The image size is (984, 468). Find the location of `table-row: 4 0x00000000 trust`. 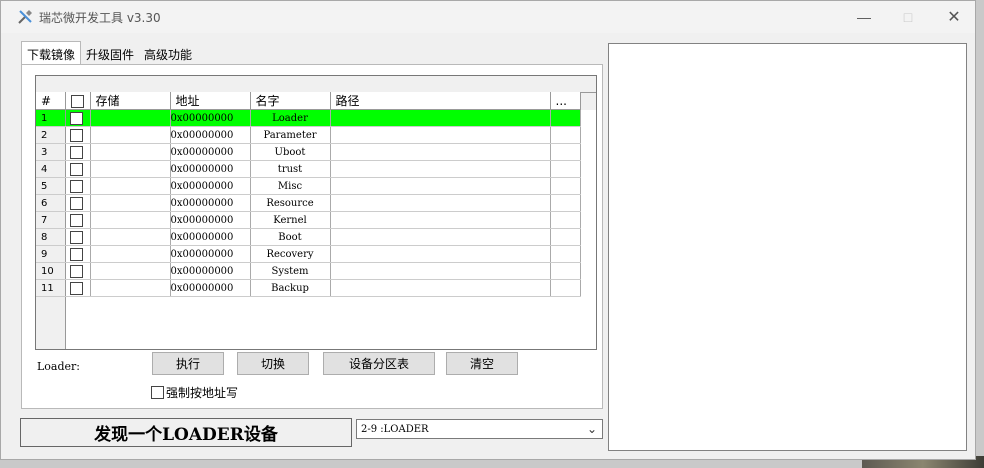

table-row: 4 0x00000000 trust is located at coordinates (308, 169).